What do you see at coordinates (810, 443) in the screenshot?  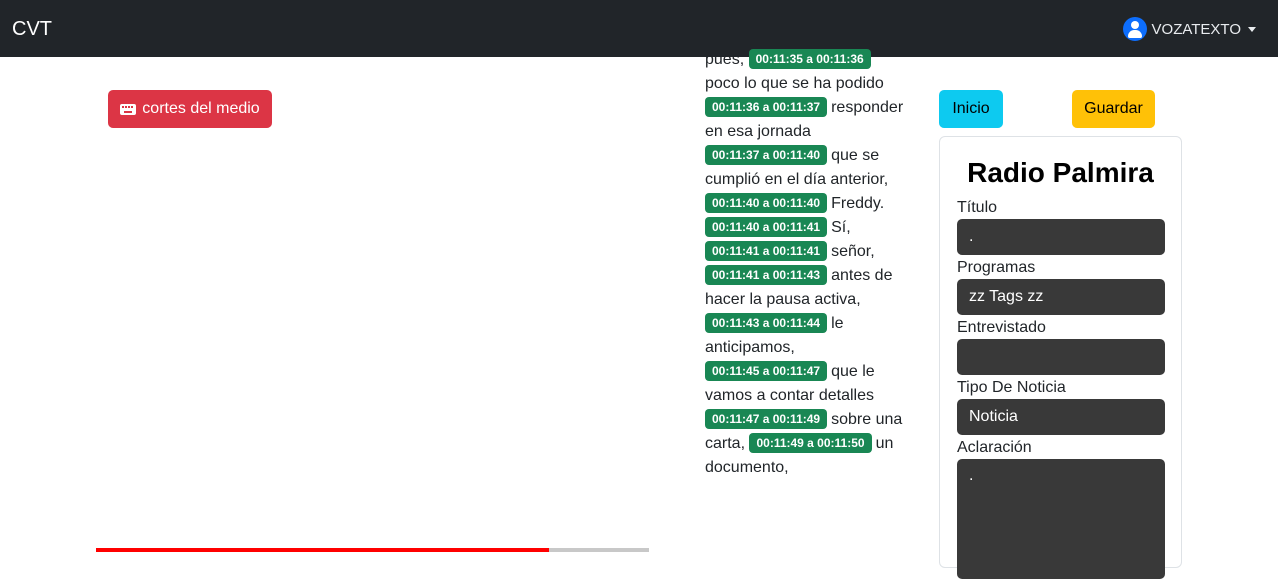 I see `timestamp-badge: 00:11:49 a 00:11:50` at bounding box center [810, 443].